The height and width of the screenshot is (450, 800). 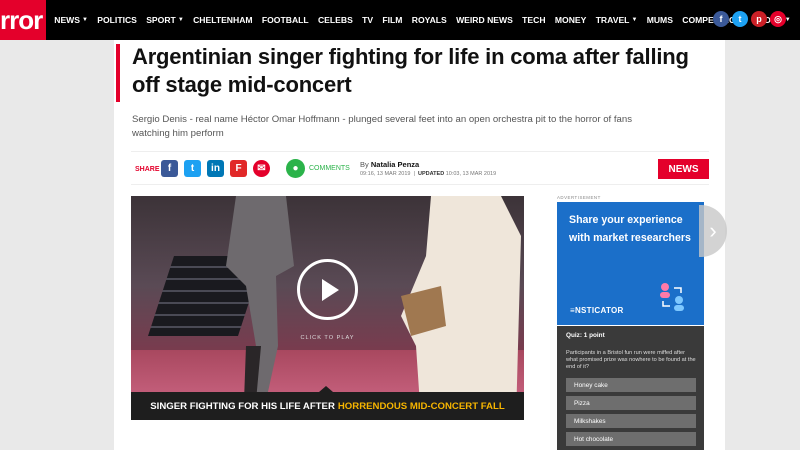 I want to click on published-date: 09:16, 13 MAR 2019, so click(x=385, y=174).